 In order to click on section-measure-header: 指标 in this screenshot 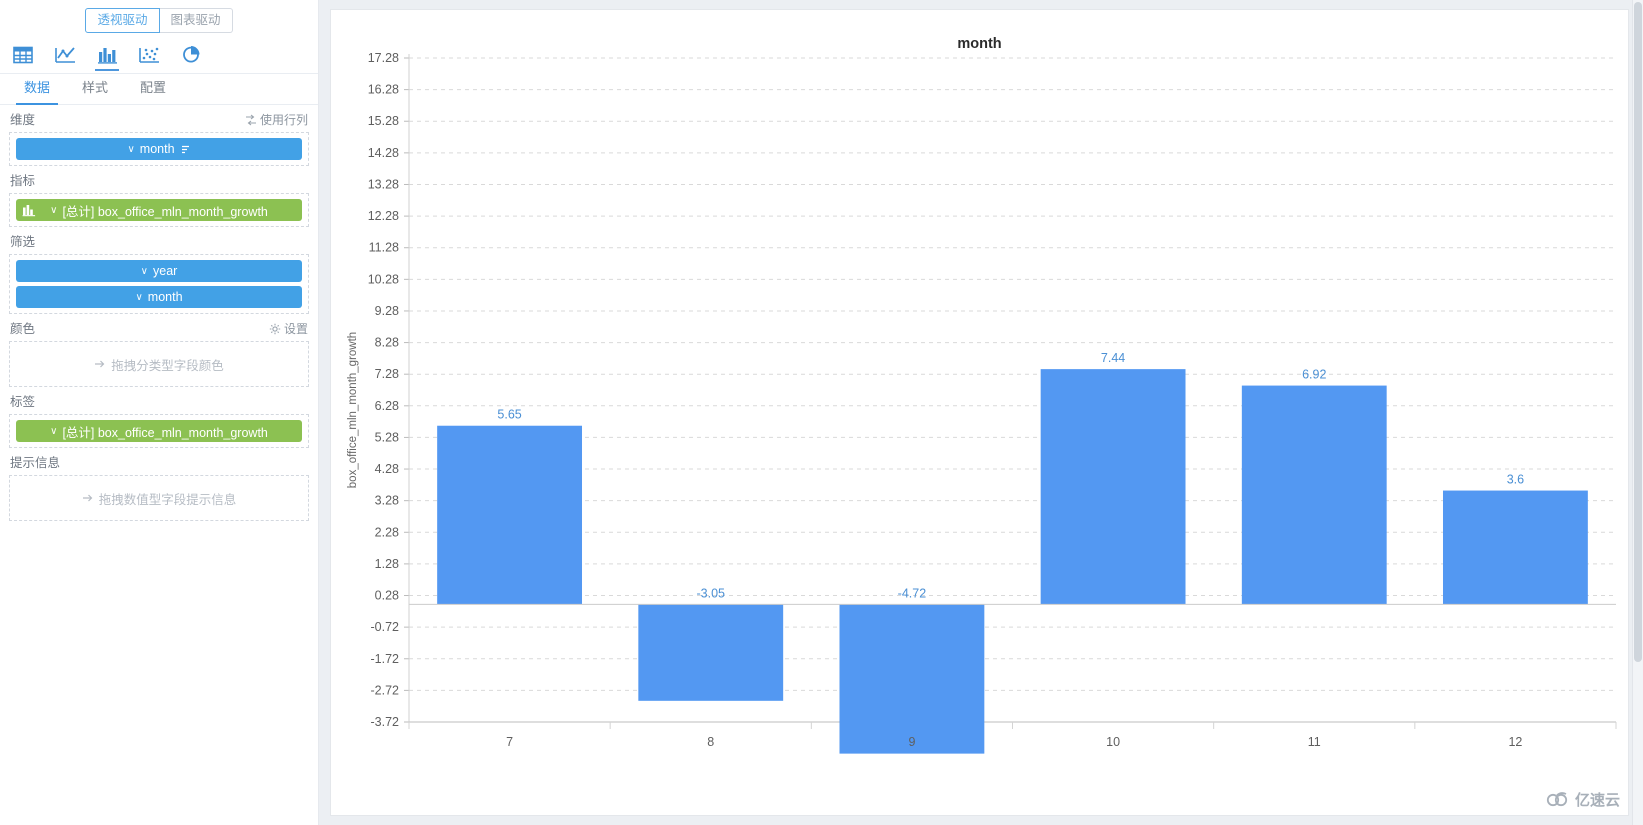, I will do `click(159, 179)`.